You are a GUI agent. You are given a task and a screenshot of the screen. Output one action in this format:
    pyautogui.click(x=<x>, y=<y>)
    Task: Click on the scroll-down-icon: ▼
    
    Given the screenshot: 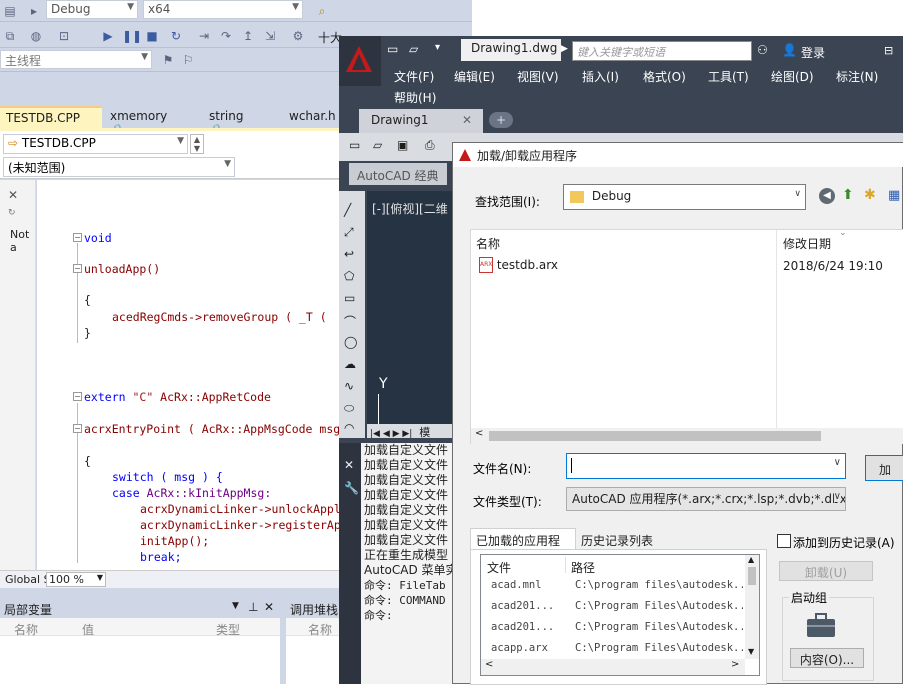 What is the action you would take?
    pyautogui.click(x=751, y=651)
    